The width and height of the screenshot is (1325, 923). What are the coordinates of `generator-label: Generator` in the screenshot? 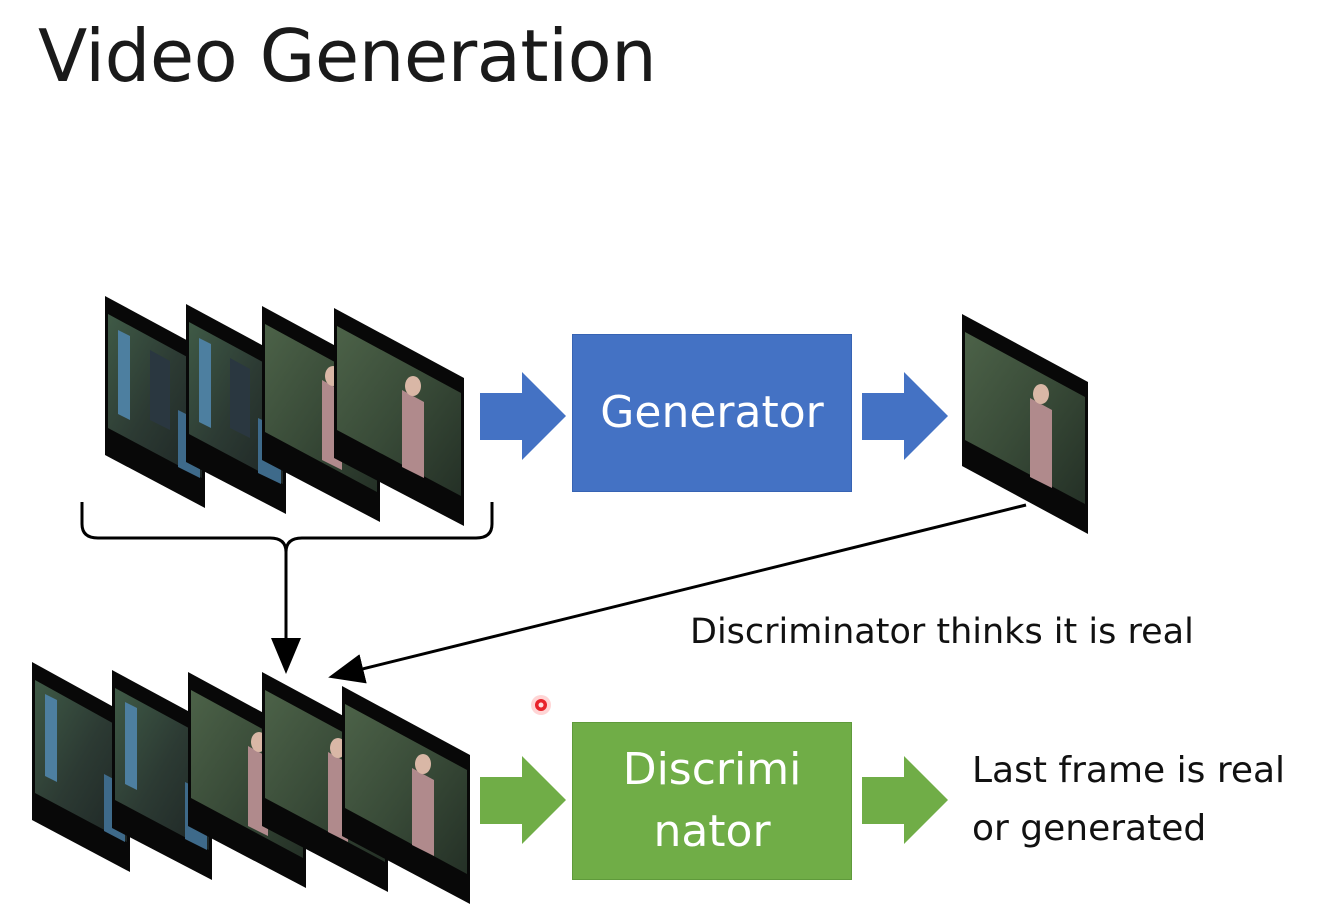 It's located at (712, 413).